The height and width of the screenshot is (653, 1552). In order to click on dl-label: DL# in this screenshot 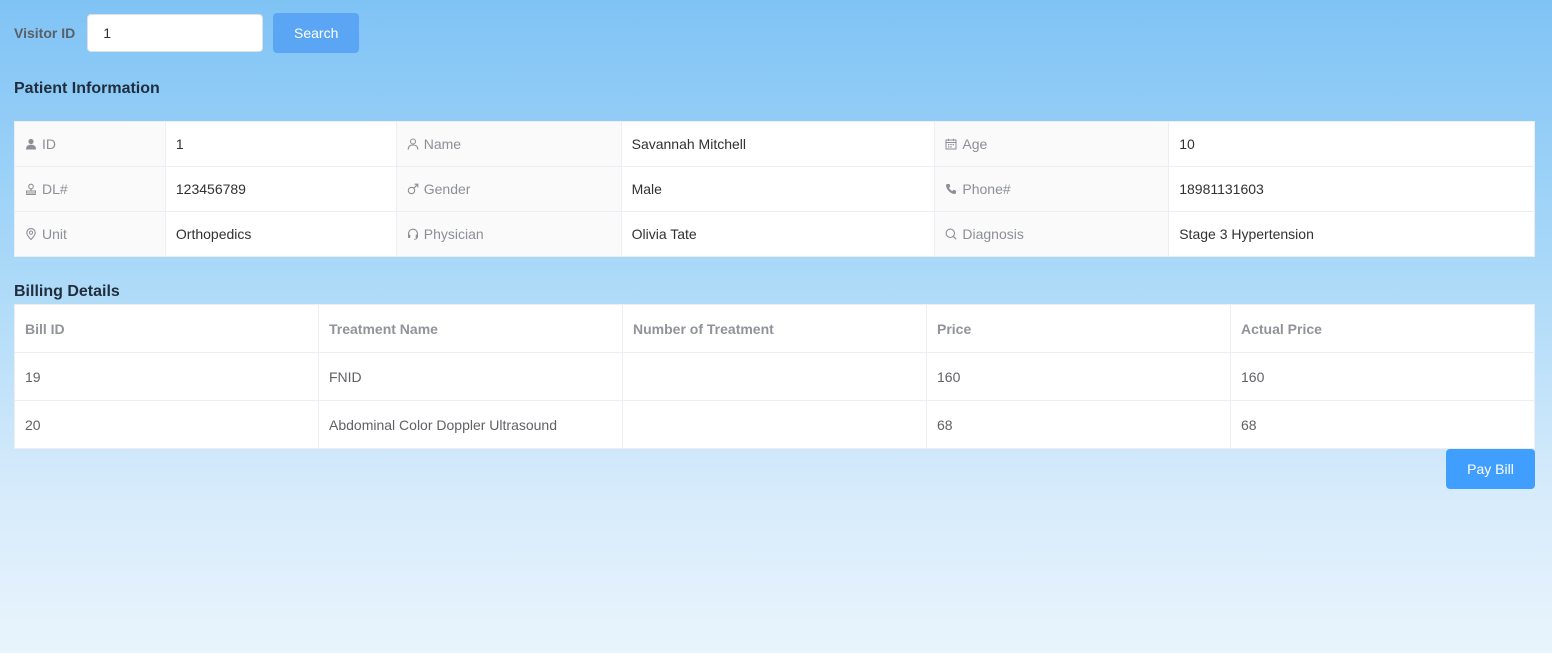, I will do `click(55, 189)`.